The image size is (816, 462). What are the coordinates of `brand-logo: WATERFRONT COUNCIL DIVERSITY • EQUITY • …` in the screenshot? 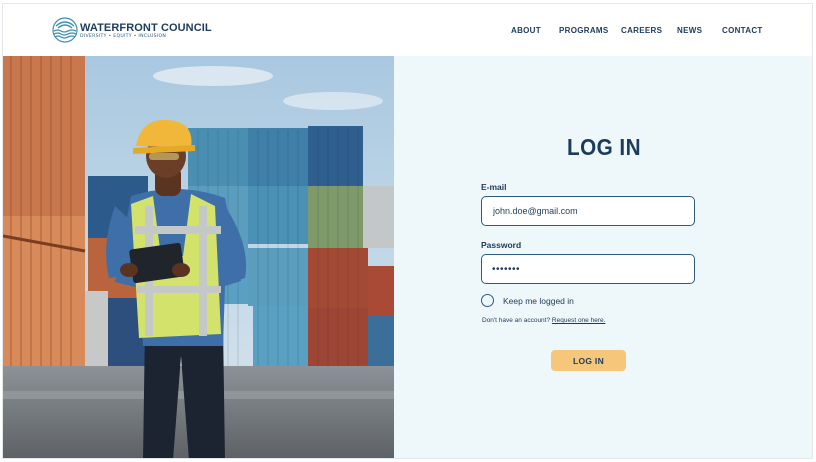 It's located at (132, 31).